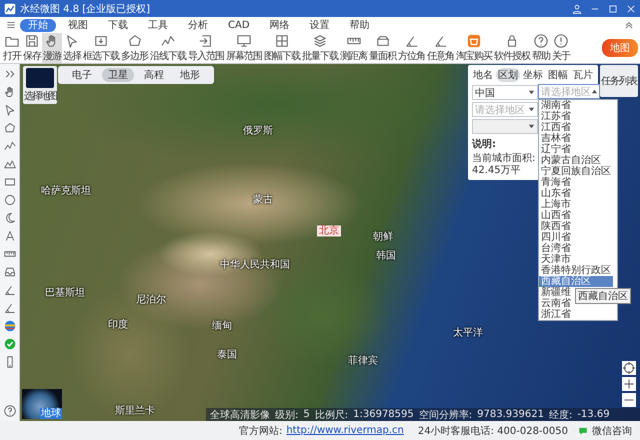  What do you see at coordinates (576, 105) in the screenshot?
I see `province-option: 湖南省` at bounding box center [576, 105].